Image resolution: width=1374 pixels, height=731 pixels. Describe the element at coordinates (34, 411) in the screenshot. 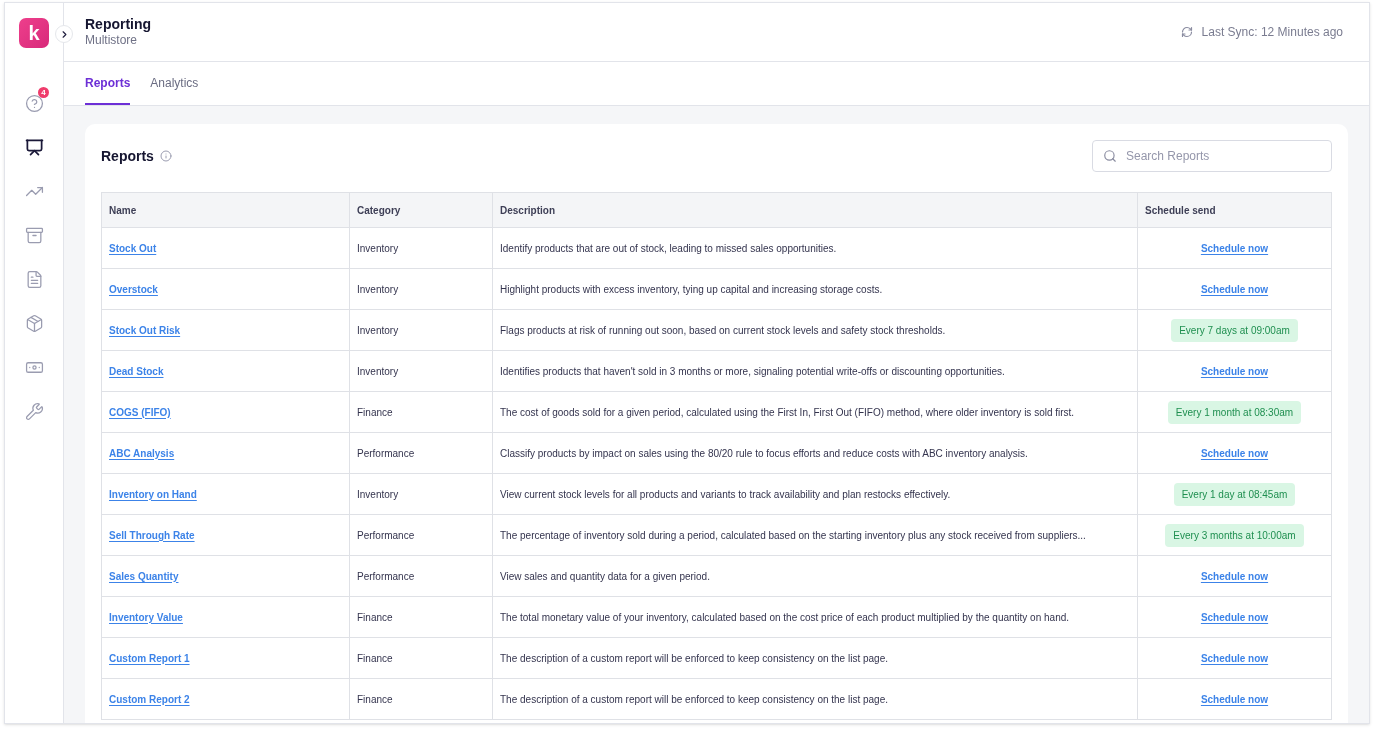

I see `wrench-icon` at that location.